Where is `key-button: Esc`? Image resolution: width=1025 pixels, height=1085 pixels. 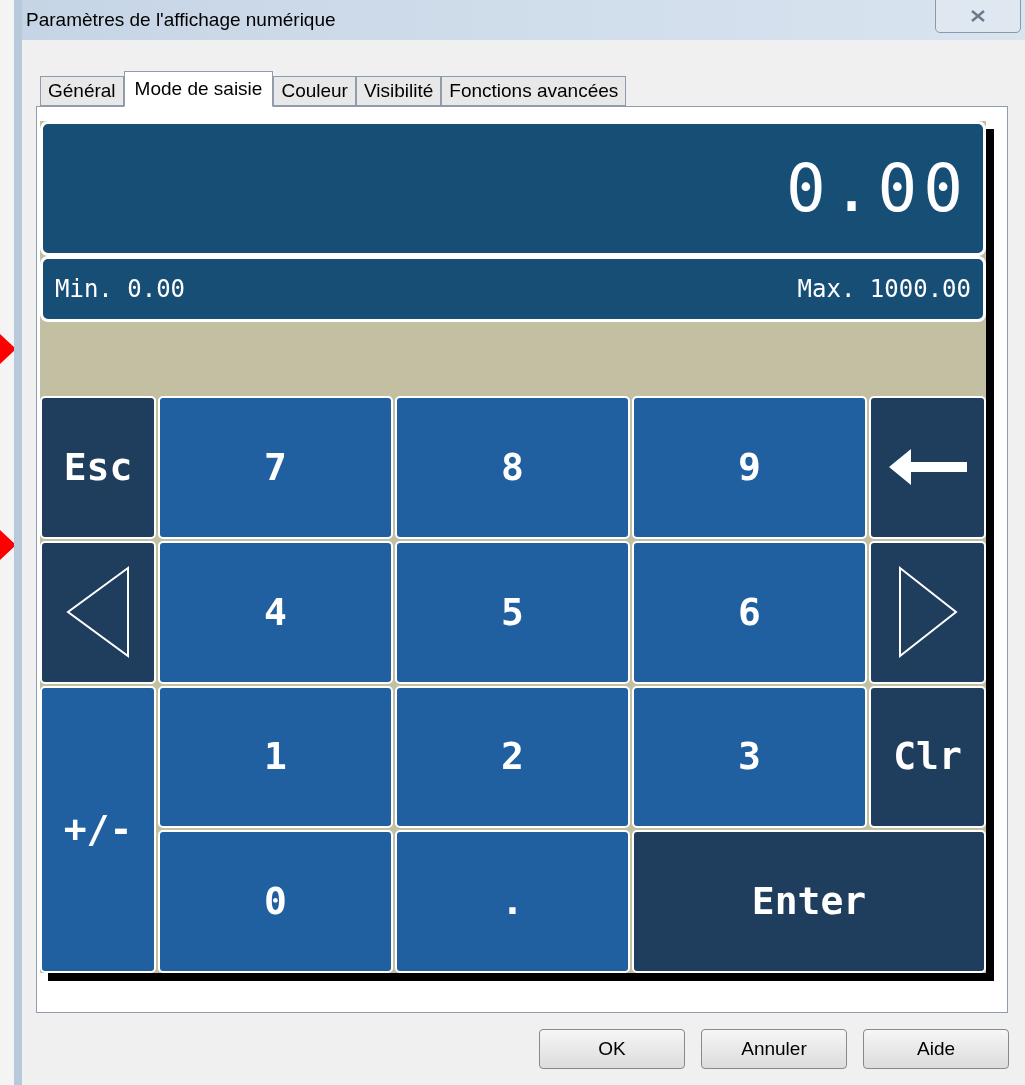 key-button: Esc is located at coordinates (98, 467).